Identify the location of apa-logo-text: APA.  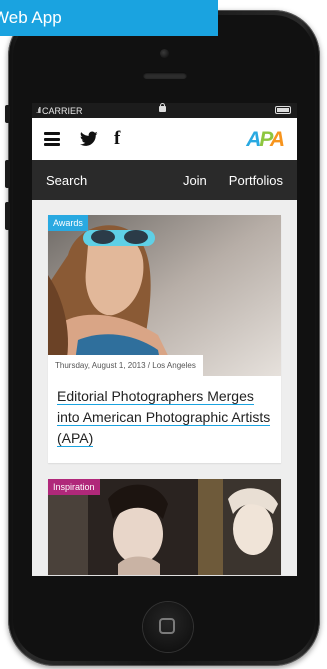
(265, 139).